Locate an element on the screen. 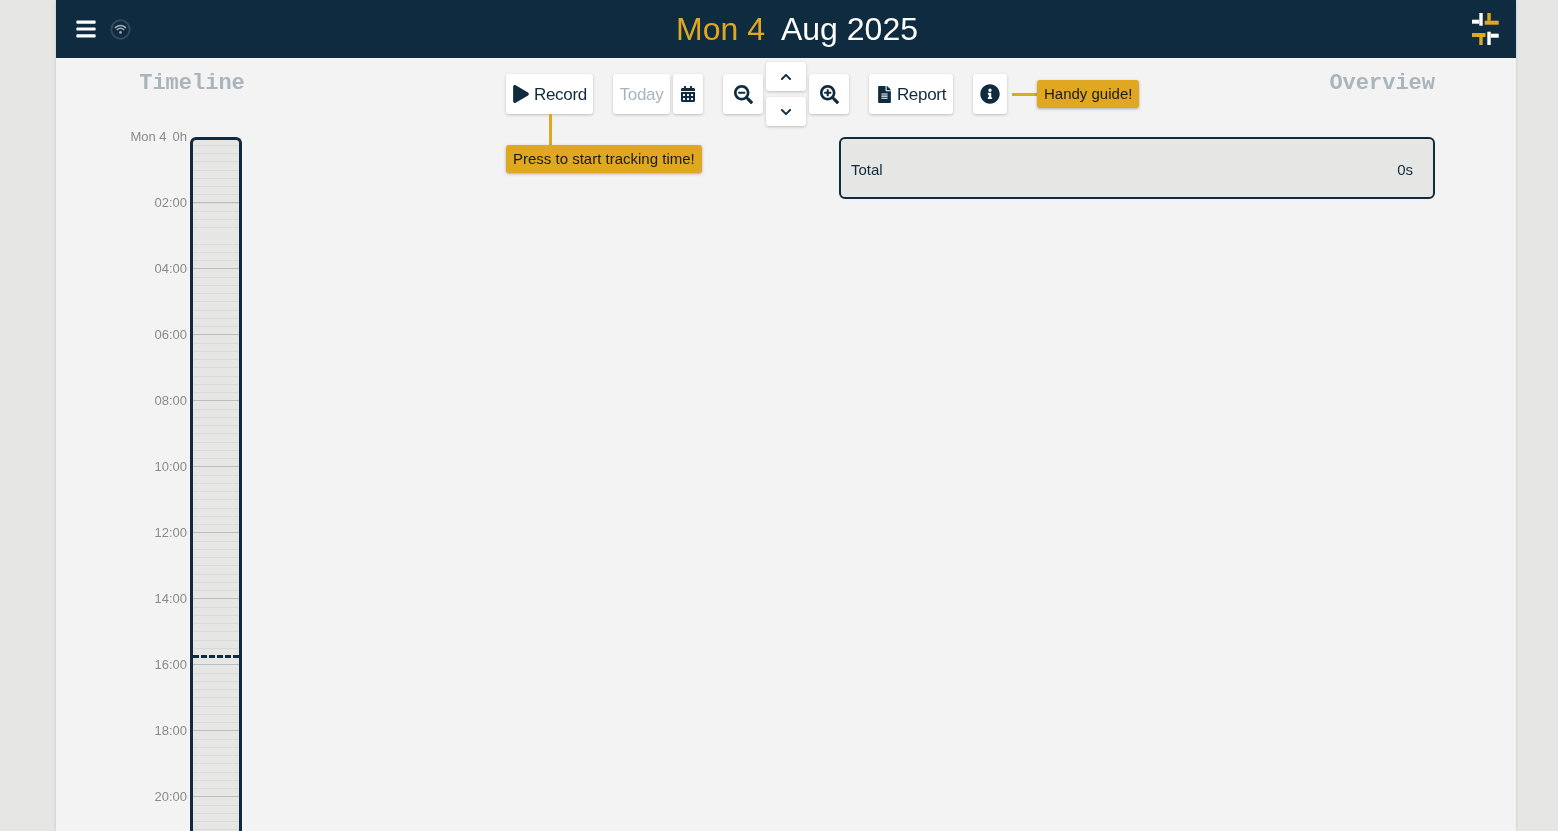 The width and height of the screenshot is (1558, 831). menu-icon is located at coordinates (86, 29).